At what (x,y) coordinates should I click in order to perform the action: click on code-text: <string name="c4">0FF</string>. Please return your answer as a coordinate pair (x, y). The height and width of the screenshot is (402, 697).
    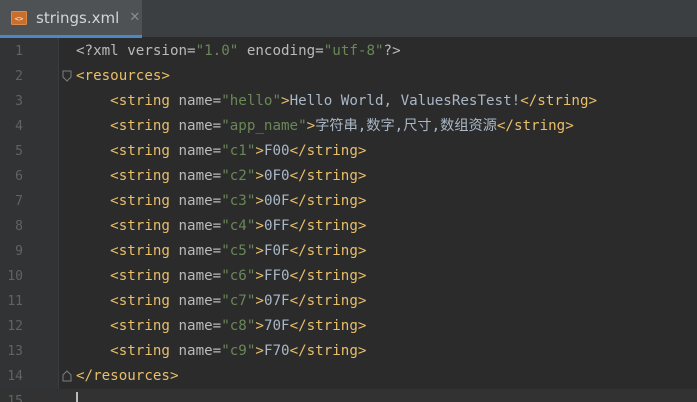
    Looking at the image, I should click on (221, 226).